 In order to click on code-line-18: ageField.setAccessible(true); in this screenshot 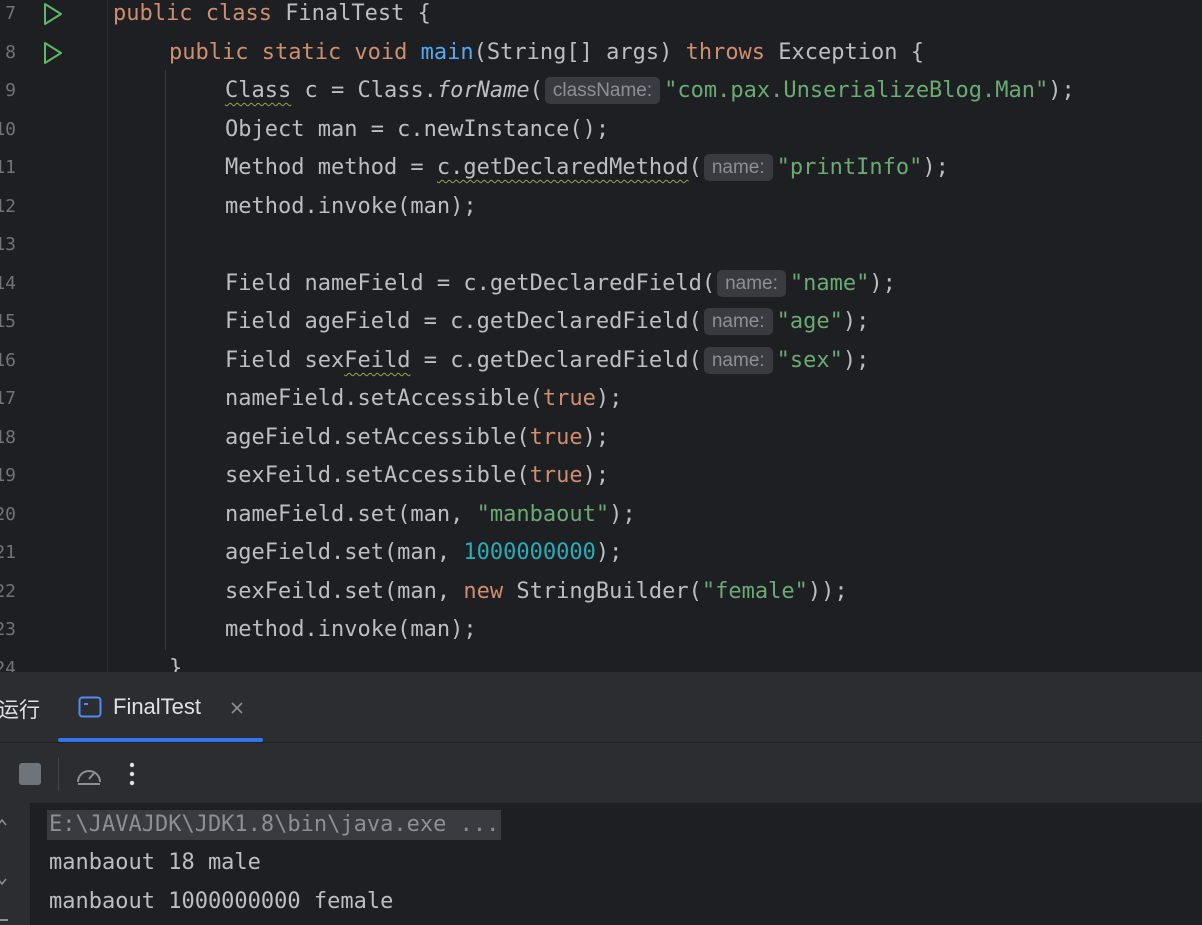, I will do `click(417, 437)`.